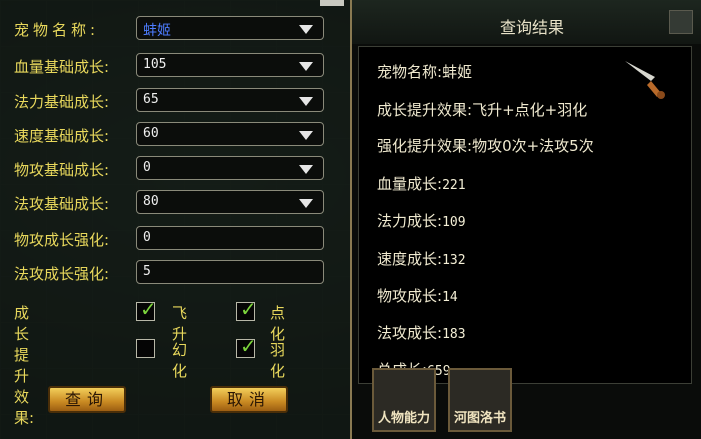 This screenshot has width=701, height=439. I want to click on speed-growth-label: 速度基础成长:, so click(62, 136).